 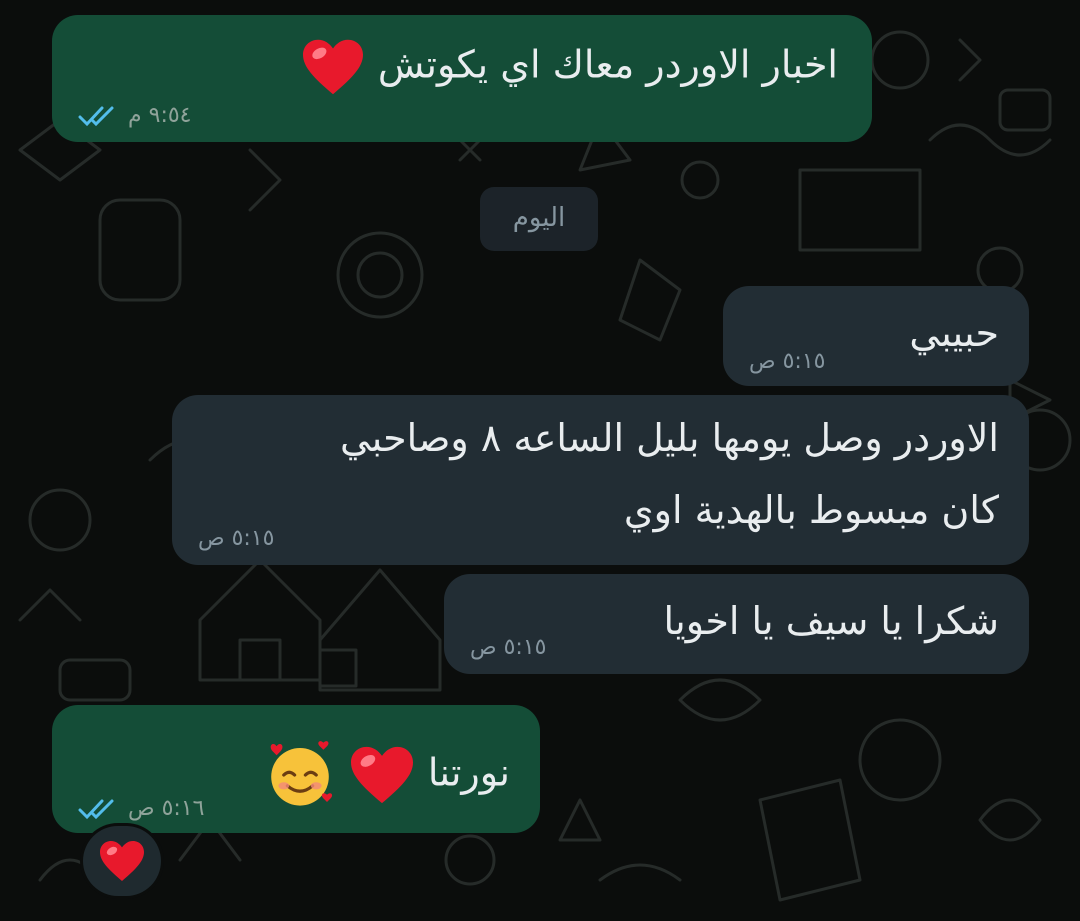 I want to click on message-text-row: اخبار الاوردر معاك اي يكوتش, so click(x=569, y=67).